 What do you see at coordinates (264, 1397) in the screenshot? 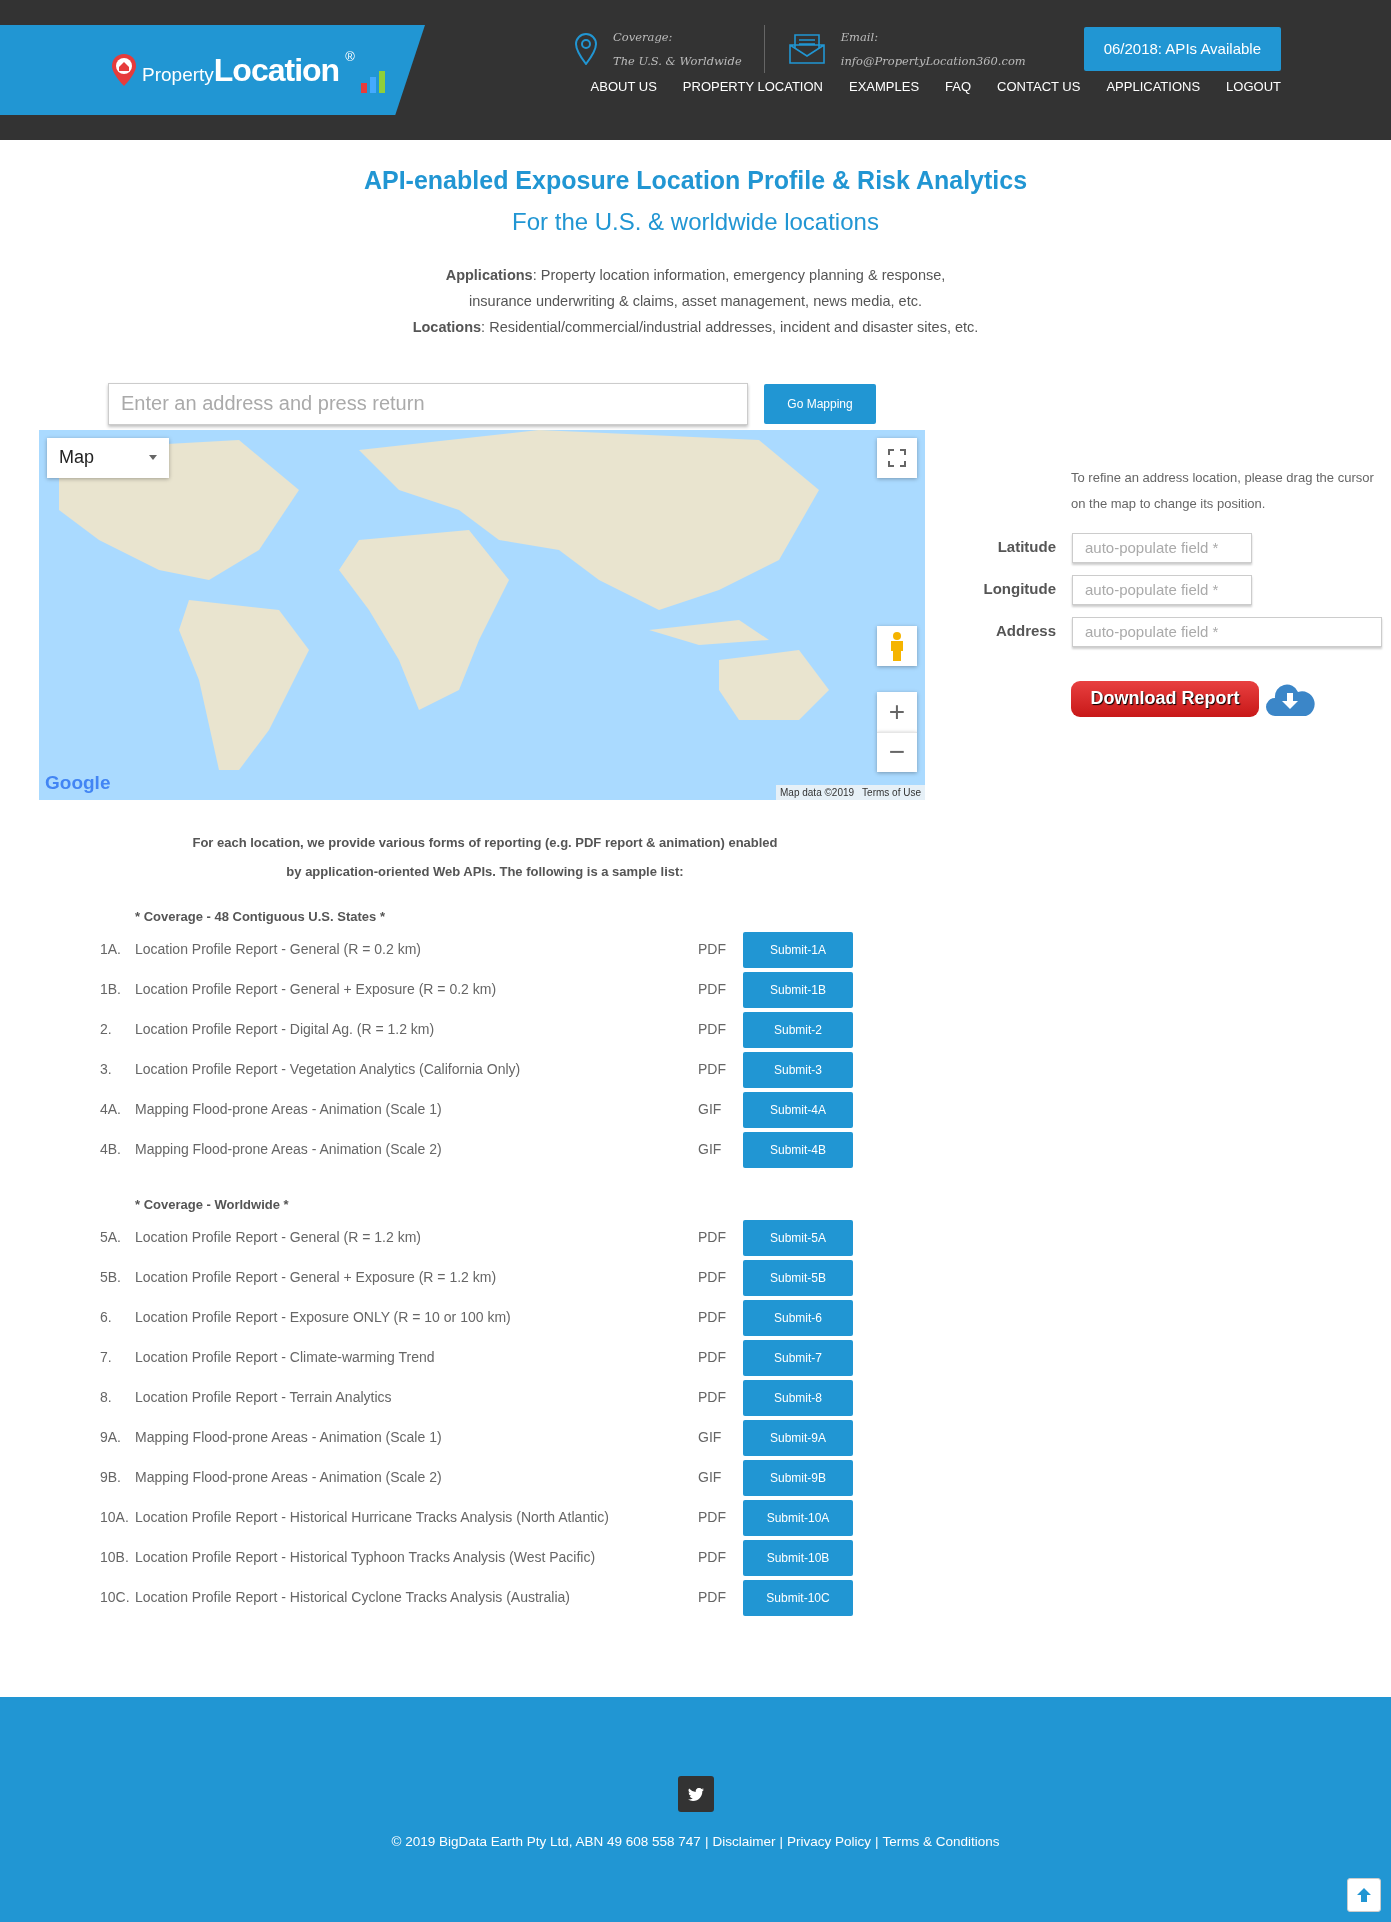
I see `report-title: Location Profile Report - Terrain Analytics` at bounding box center [264, 1397].